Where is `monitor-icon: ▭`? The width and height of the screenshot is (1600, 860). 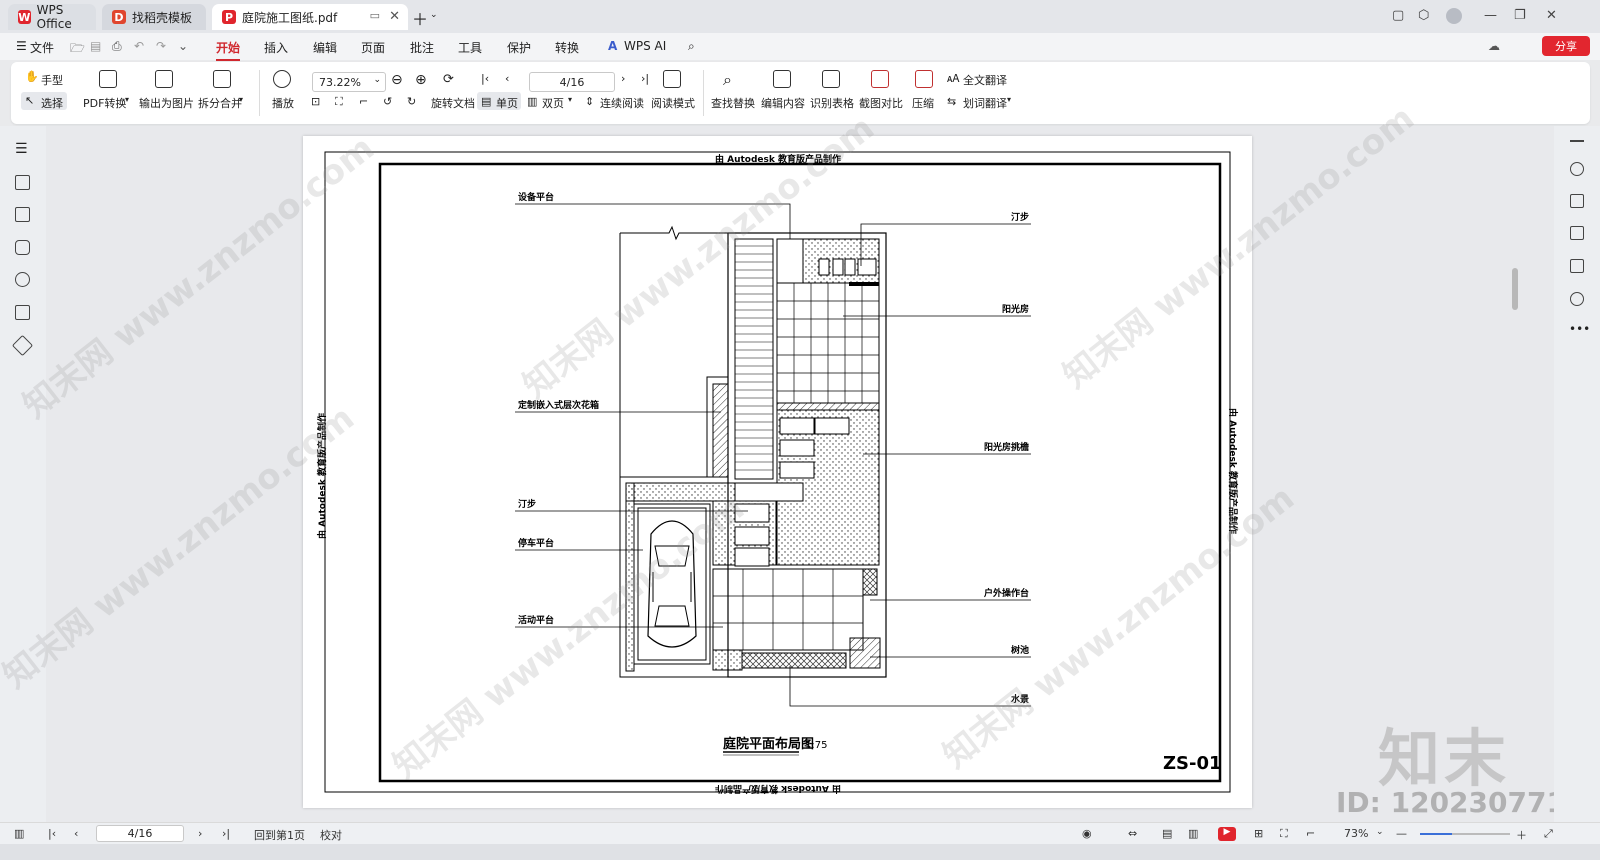 monitor-icon: ▭ is located at coordinates (375, 15).